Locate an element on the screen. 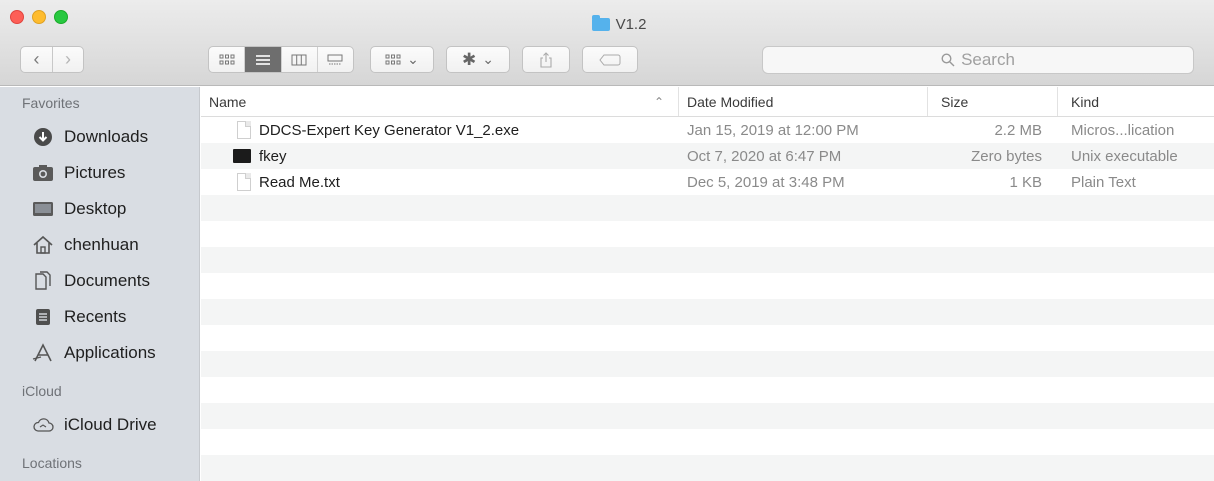 Image resolution: width=1214 pixels, height=481 pixels. sidebar-section-locations: Locations is located at coordinates (52, 463).